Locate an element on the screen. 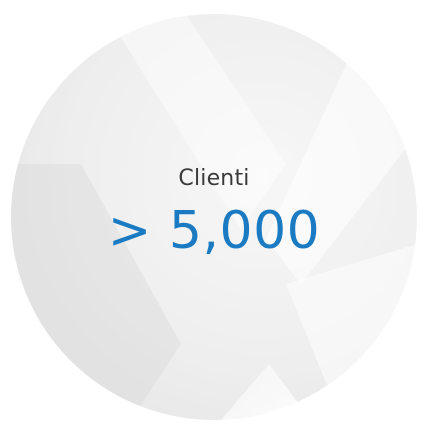  stat-value: > 5,000 is located at coordinates (214, 231).